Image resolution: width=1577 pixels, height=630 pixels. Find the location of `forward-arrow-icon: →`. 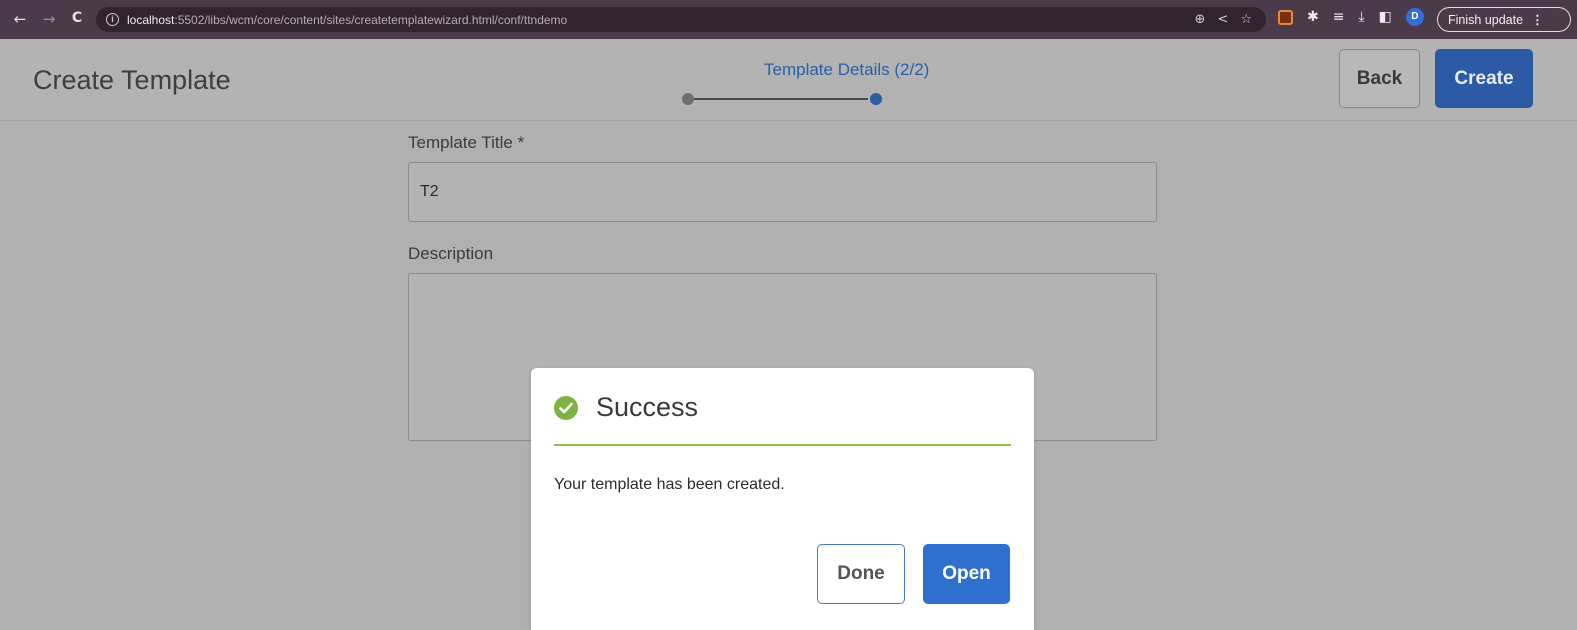

forward-arrow-icon: → is located at coordinates (49, 19).